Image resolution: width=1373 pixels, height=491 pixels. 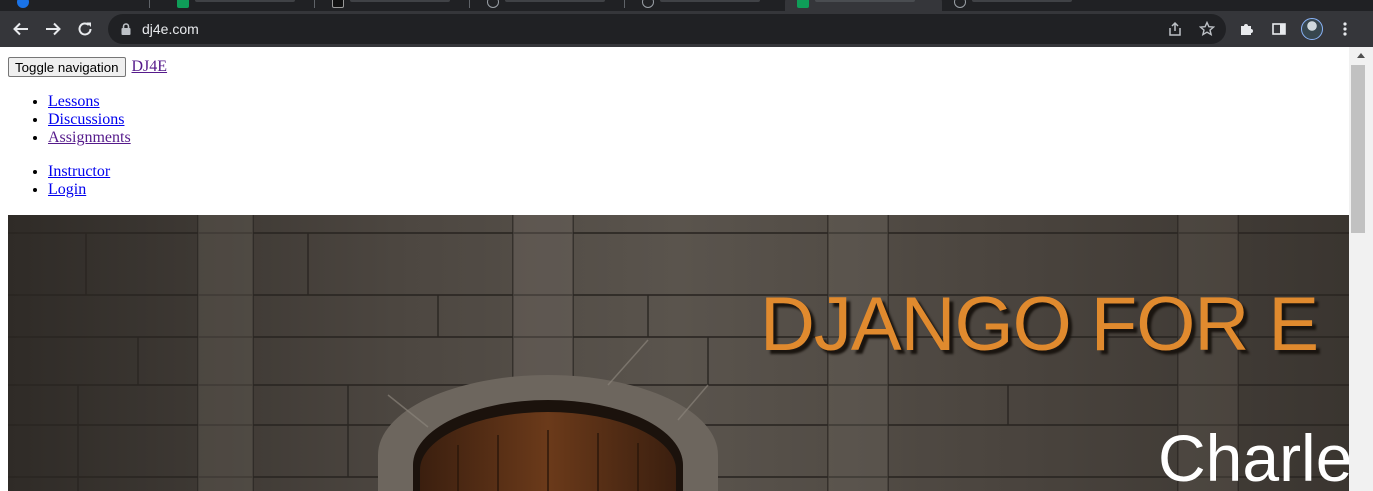 I want to click on profile-avatar, so click(x=1312, y=29).